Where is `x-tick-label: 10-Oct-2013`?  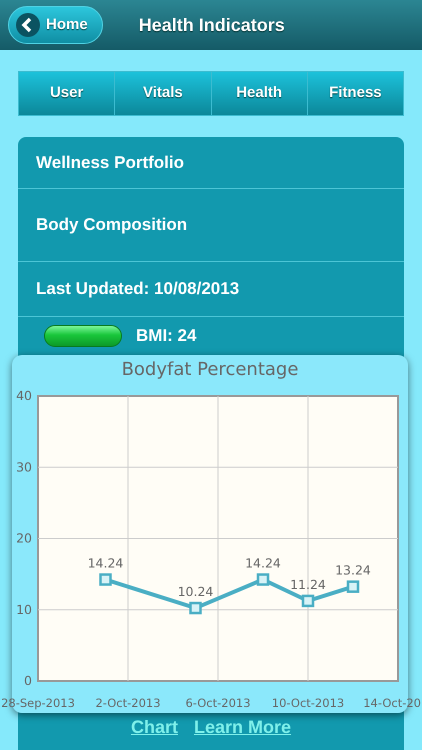
x-tick-label: 10-Oct-2013 is located at coordinates (308, 703).